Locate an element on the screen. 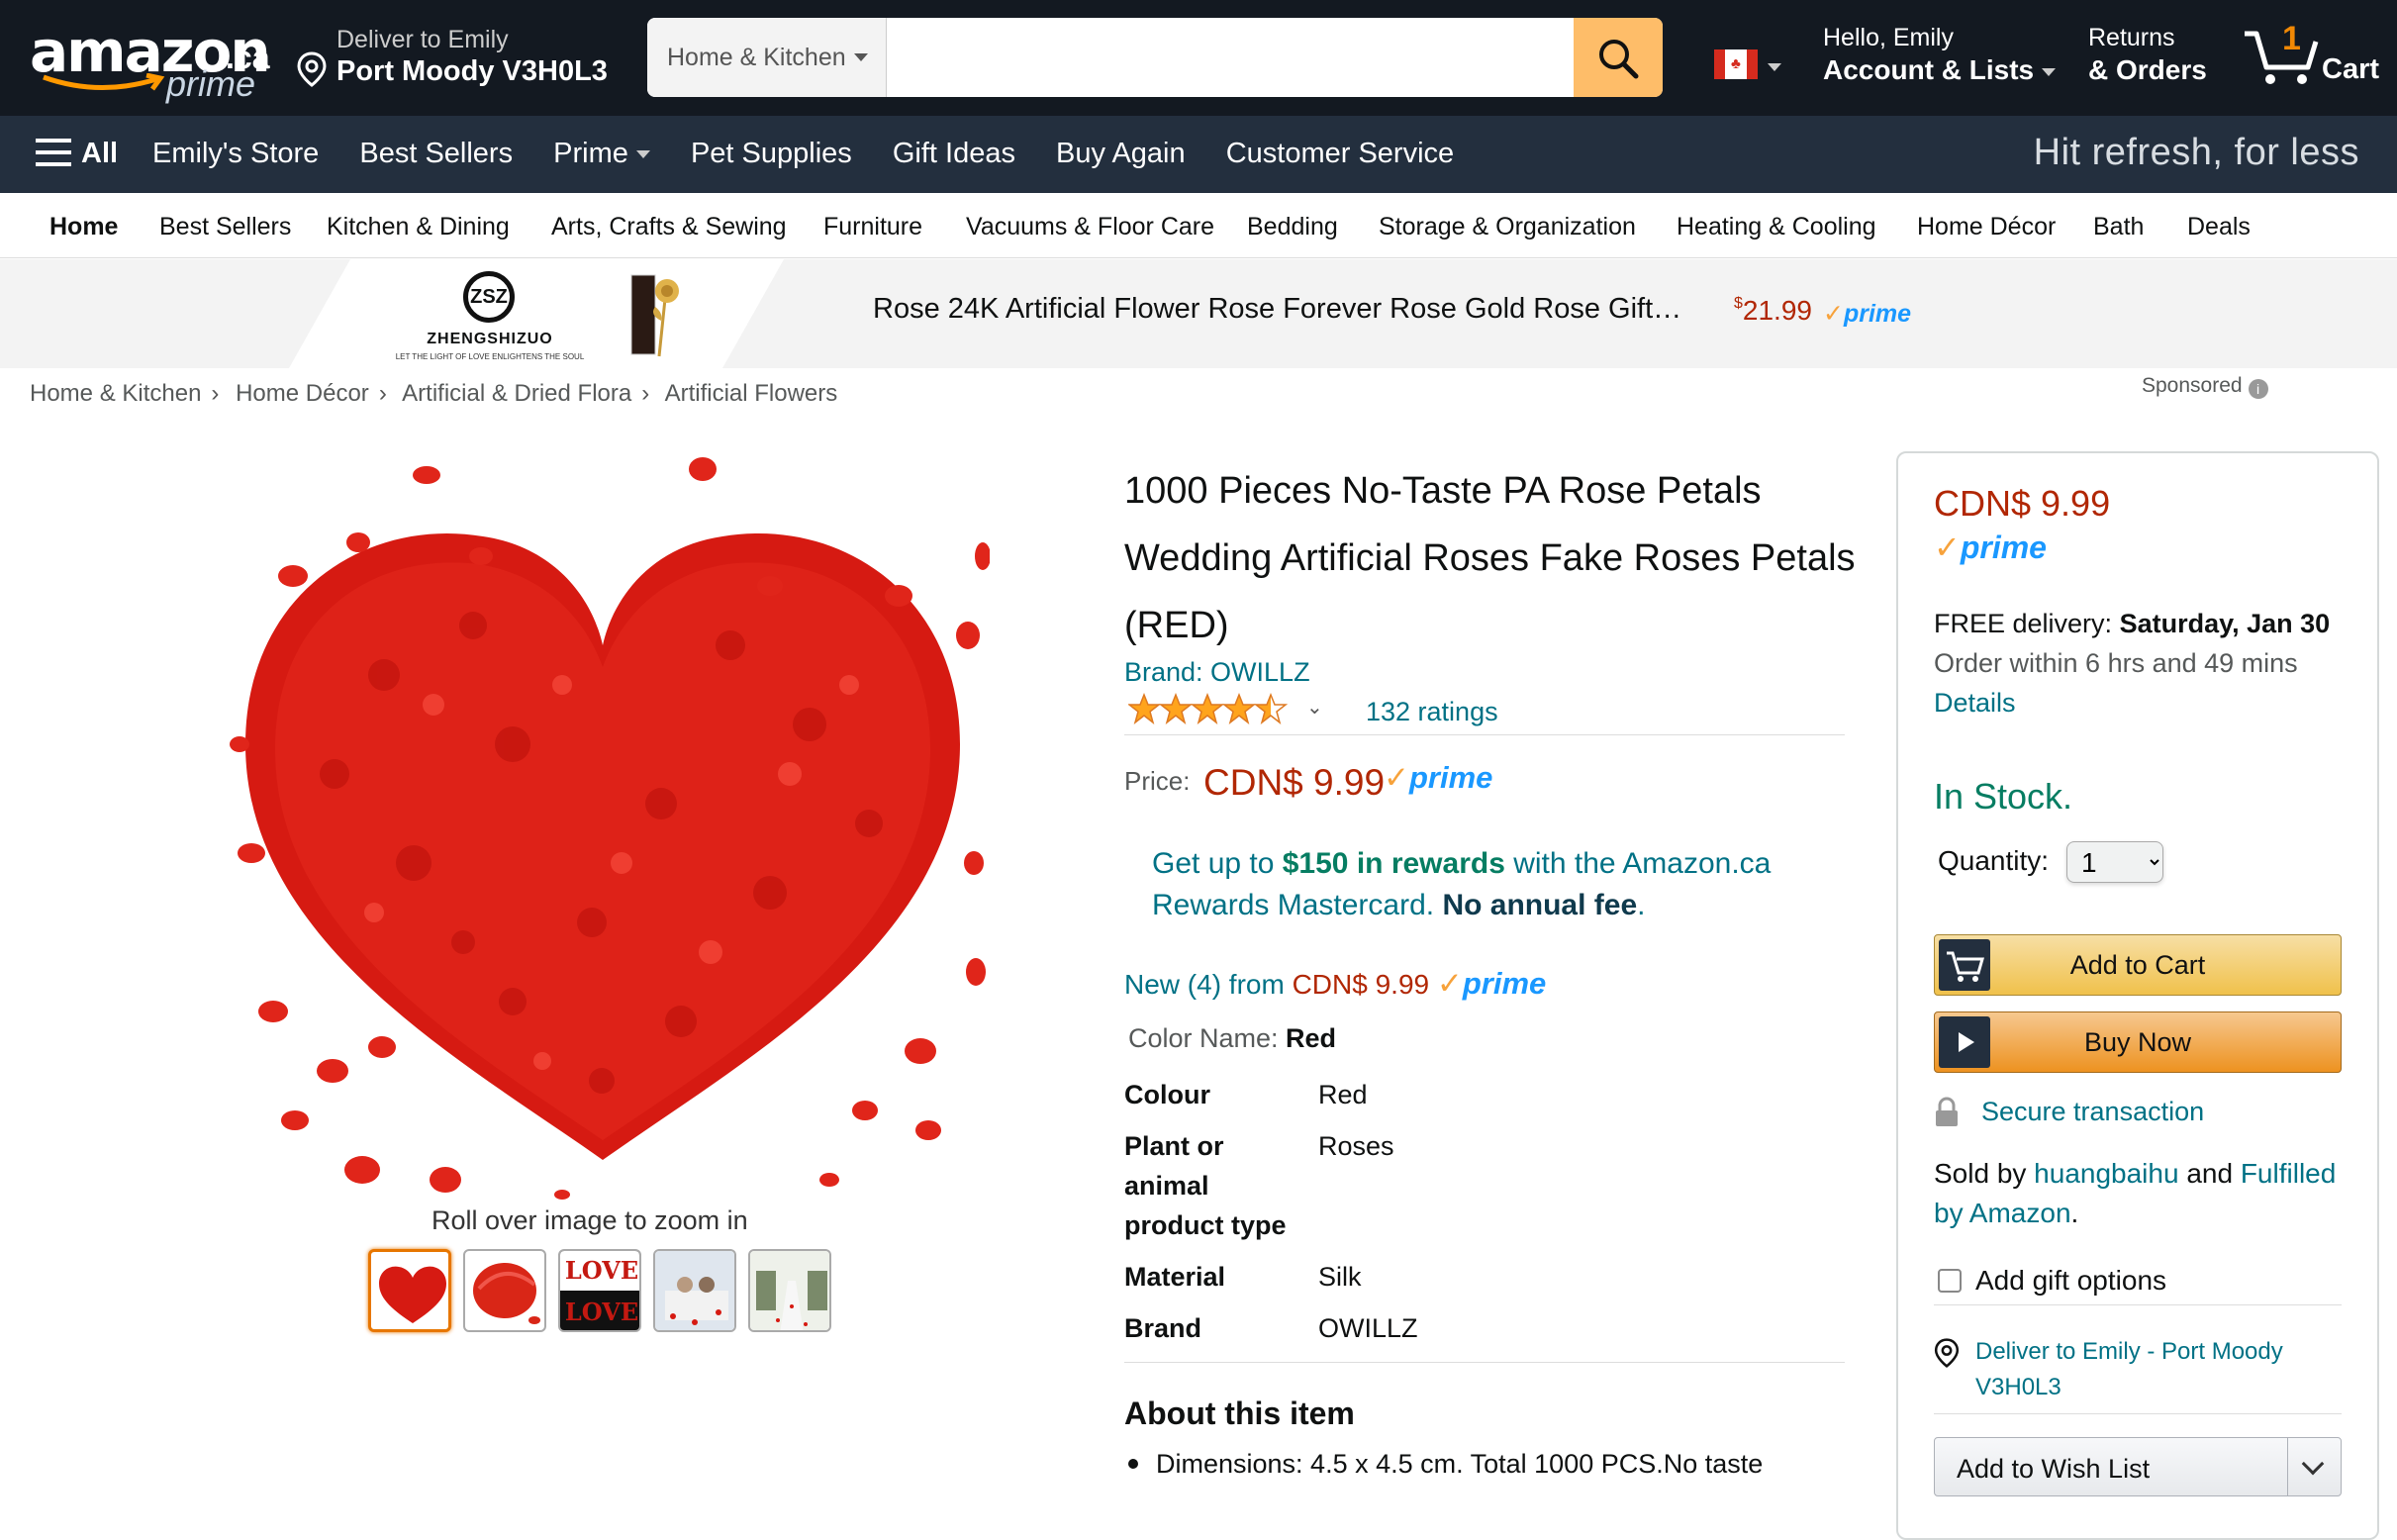  sponsored-label: Sponsored i is located at coordinates (2205, 387).